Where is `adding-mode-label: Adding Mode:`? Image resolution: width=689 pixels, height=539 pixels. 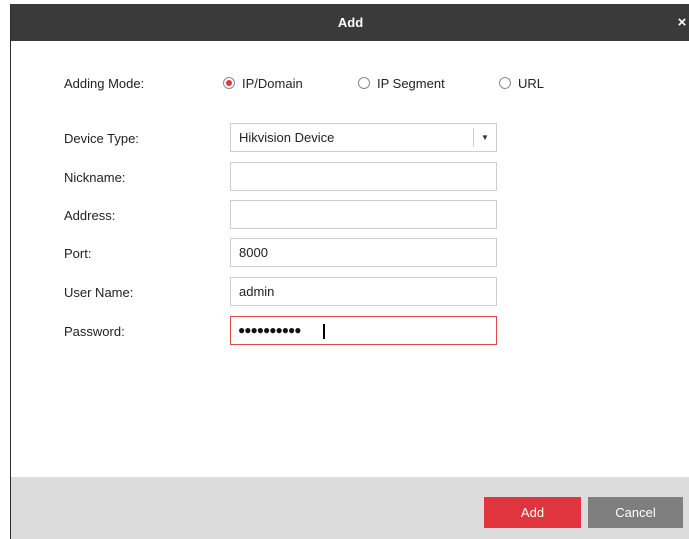 adding-mode-label: Adding Mode: is located at coordinates (104, 83).